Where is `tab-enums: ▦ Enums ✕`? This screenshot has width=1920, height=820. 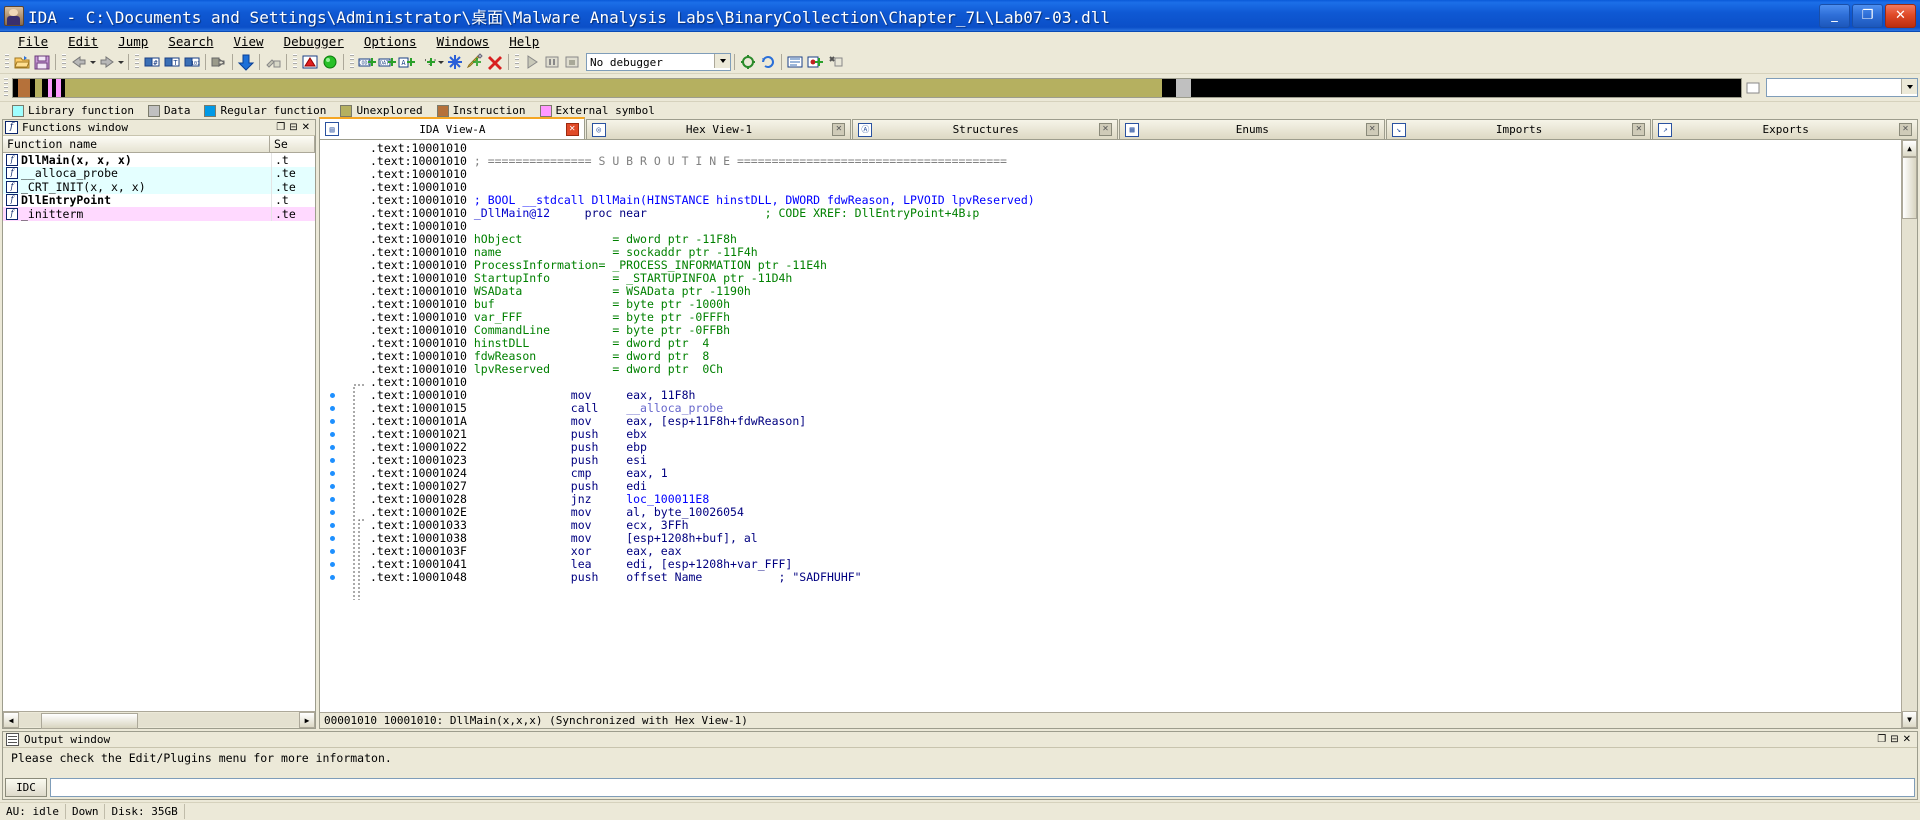
tab-enums: ▦ Enums ✕ is located at coordinates (1252, 129).